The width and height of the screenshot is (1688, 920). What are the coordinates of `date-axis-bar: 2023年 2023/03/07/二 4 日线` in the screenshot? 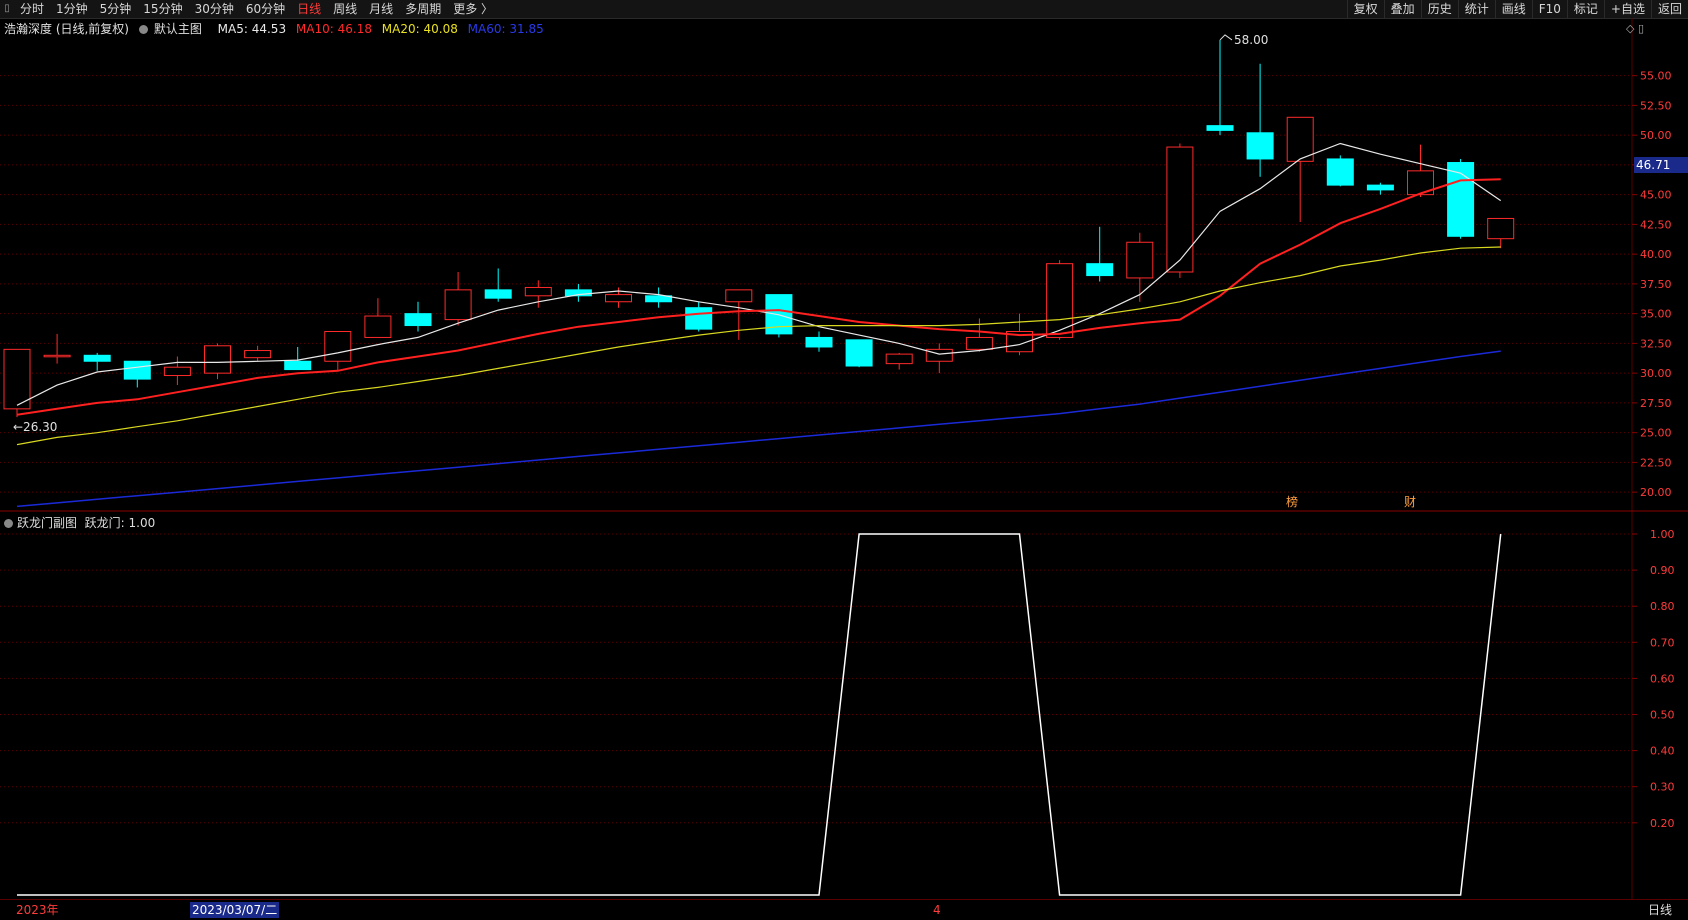 It's located at (844, 909).